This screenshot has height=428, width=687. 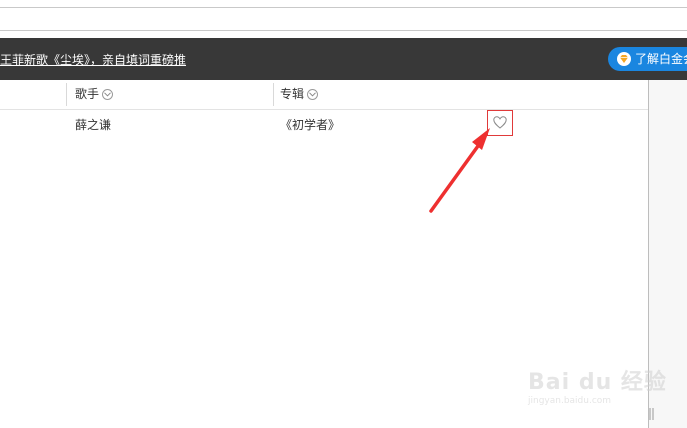 What do you see at coordinates (93, 59) in the screenshot?
I see `promo-link: 王菲新歌《尘埃》，亲自填词重磅推` at bounding box center [93, 59].